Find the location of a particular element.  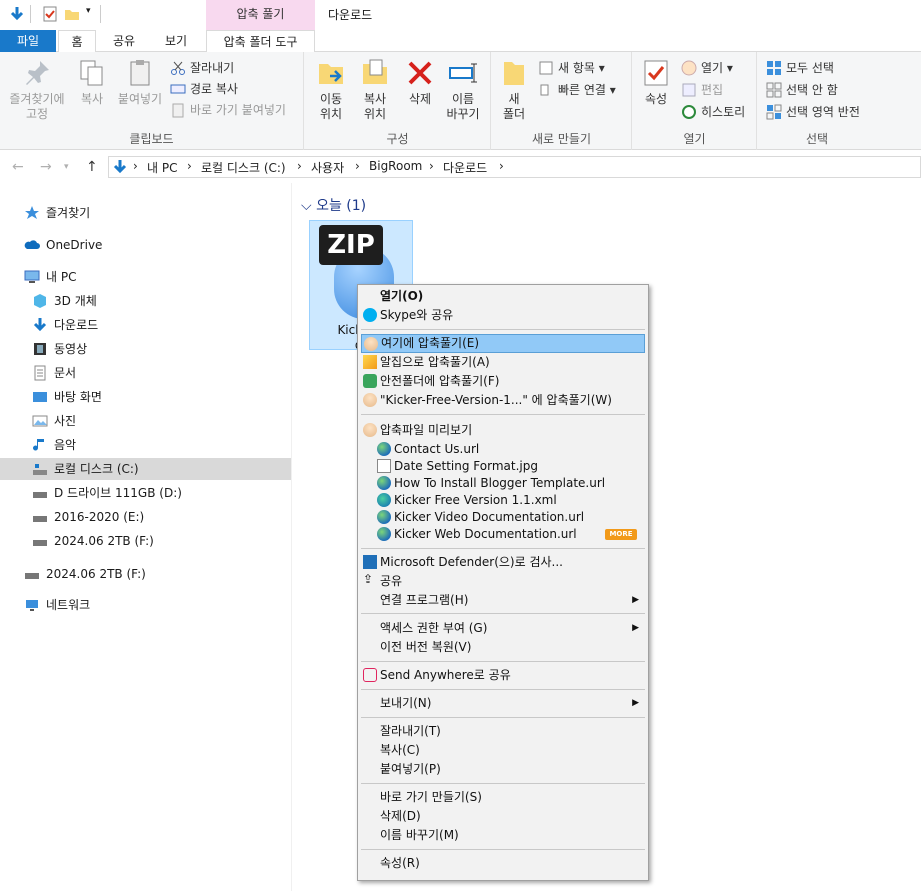

menu-item-send-to: 보내기(N) ▶ is located at coordinates (503, 703).